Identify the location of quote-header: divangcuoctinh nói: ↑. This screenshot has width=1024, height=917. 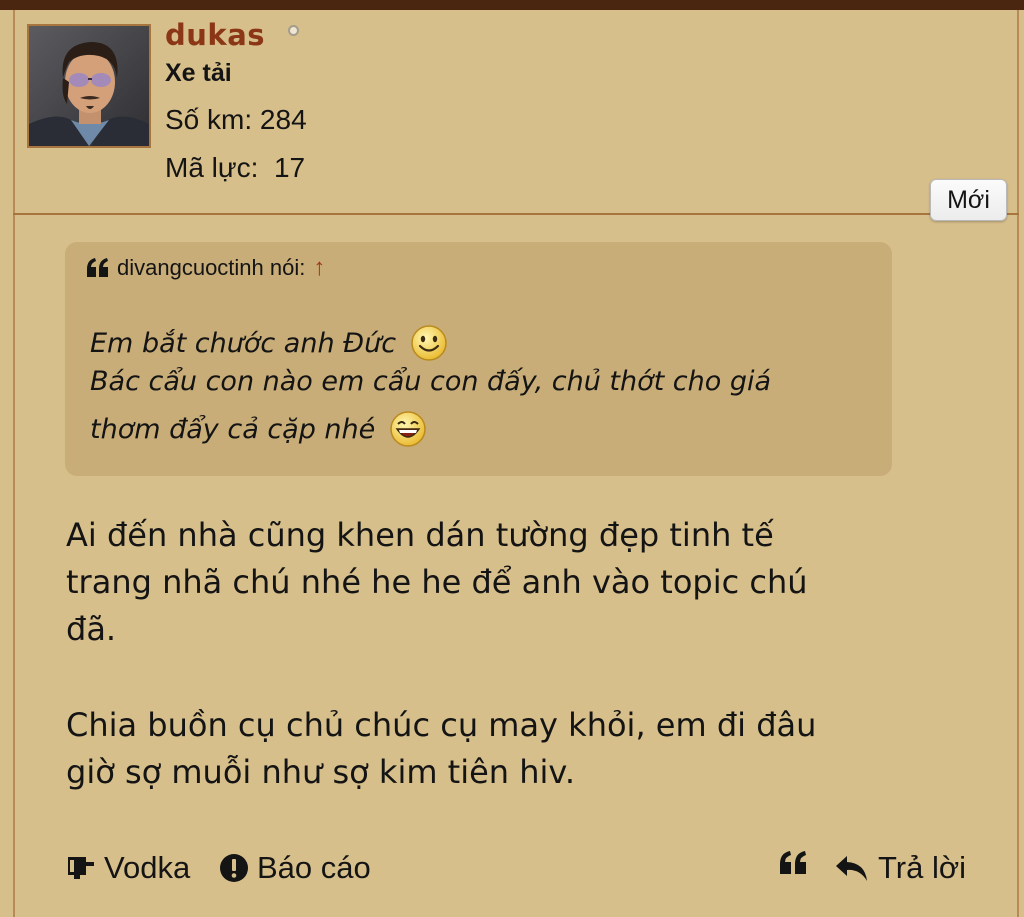
(205, 268).